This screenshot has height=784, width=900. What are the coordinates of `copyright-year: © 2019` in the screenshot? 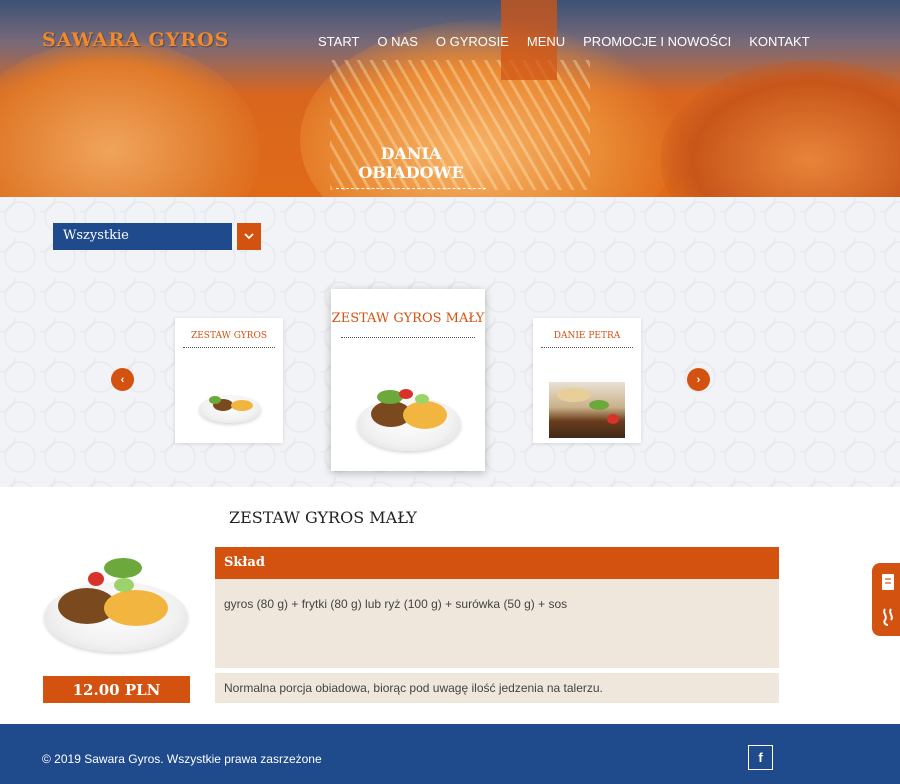 It's located at (61, 759).